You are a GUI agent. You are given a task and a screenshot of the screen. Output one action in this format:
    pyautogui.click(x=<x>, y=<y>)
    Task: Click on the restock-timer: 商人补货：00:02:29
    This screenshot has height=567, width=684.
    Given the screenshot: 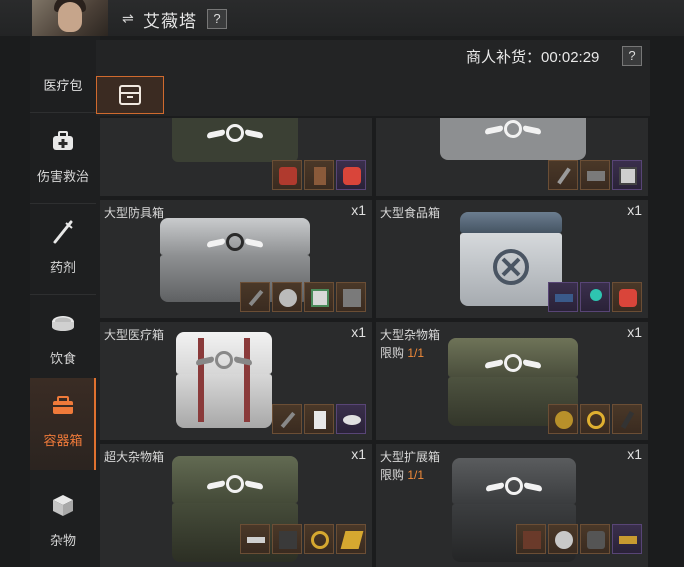 What is the action you would take?
    pyautogui.click(x=533, y=57)
    